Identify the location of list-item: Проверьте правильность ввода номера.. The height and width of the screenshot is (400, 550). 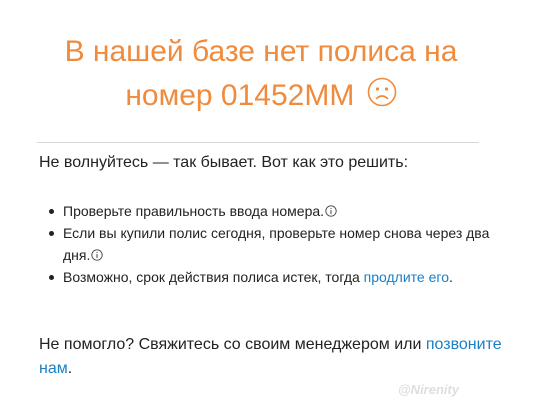
(271, 211).